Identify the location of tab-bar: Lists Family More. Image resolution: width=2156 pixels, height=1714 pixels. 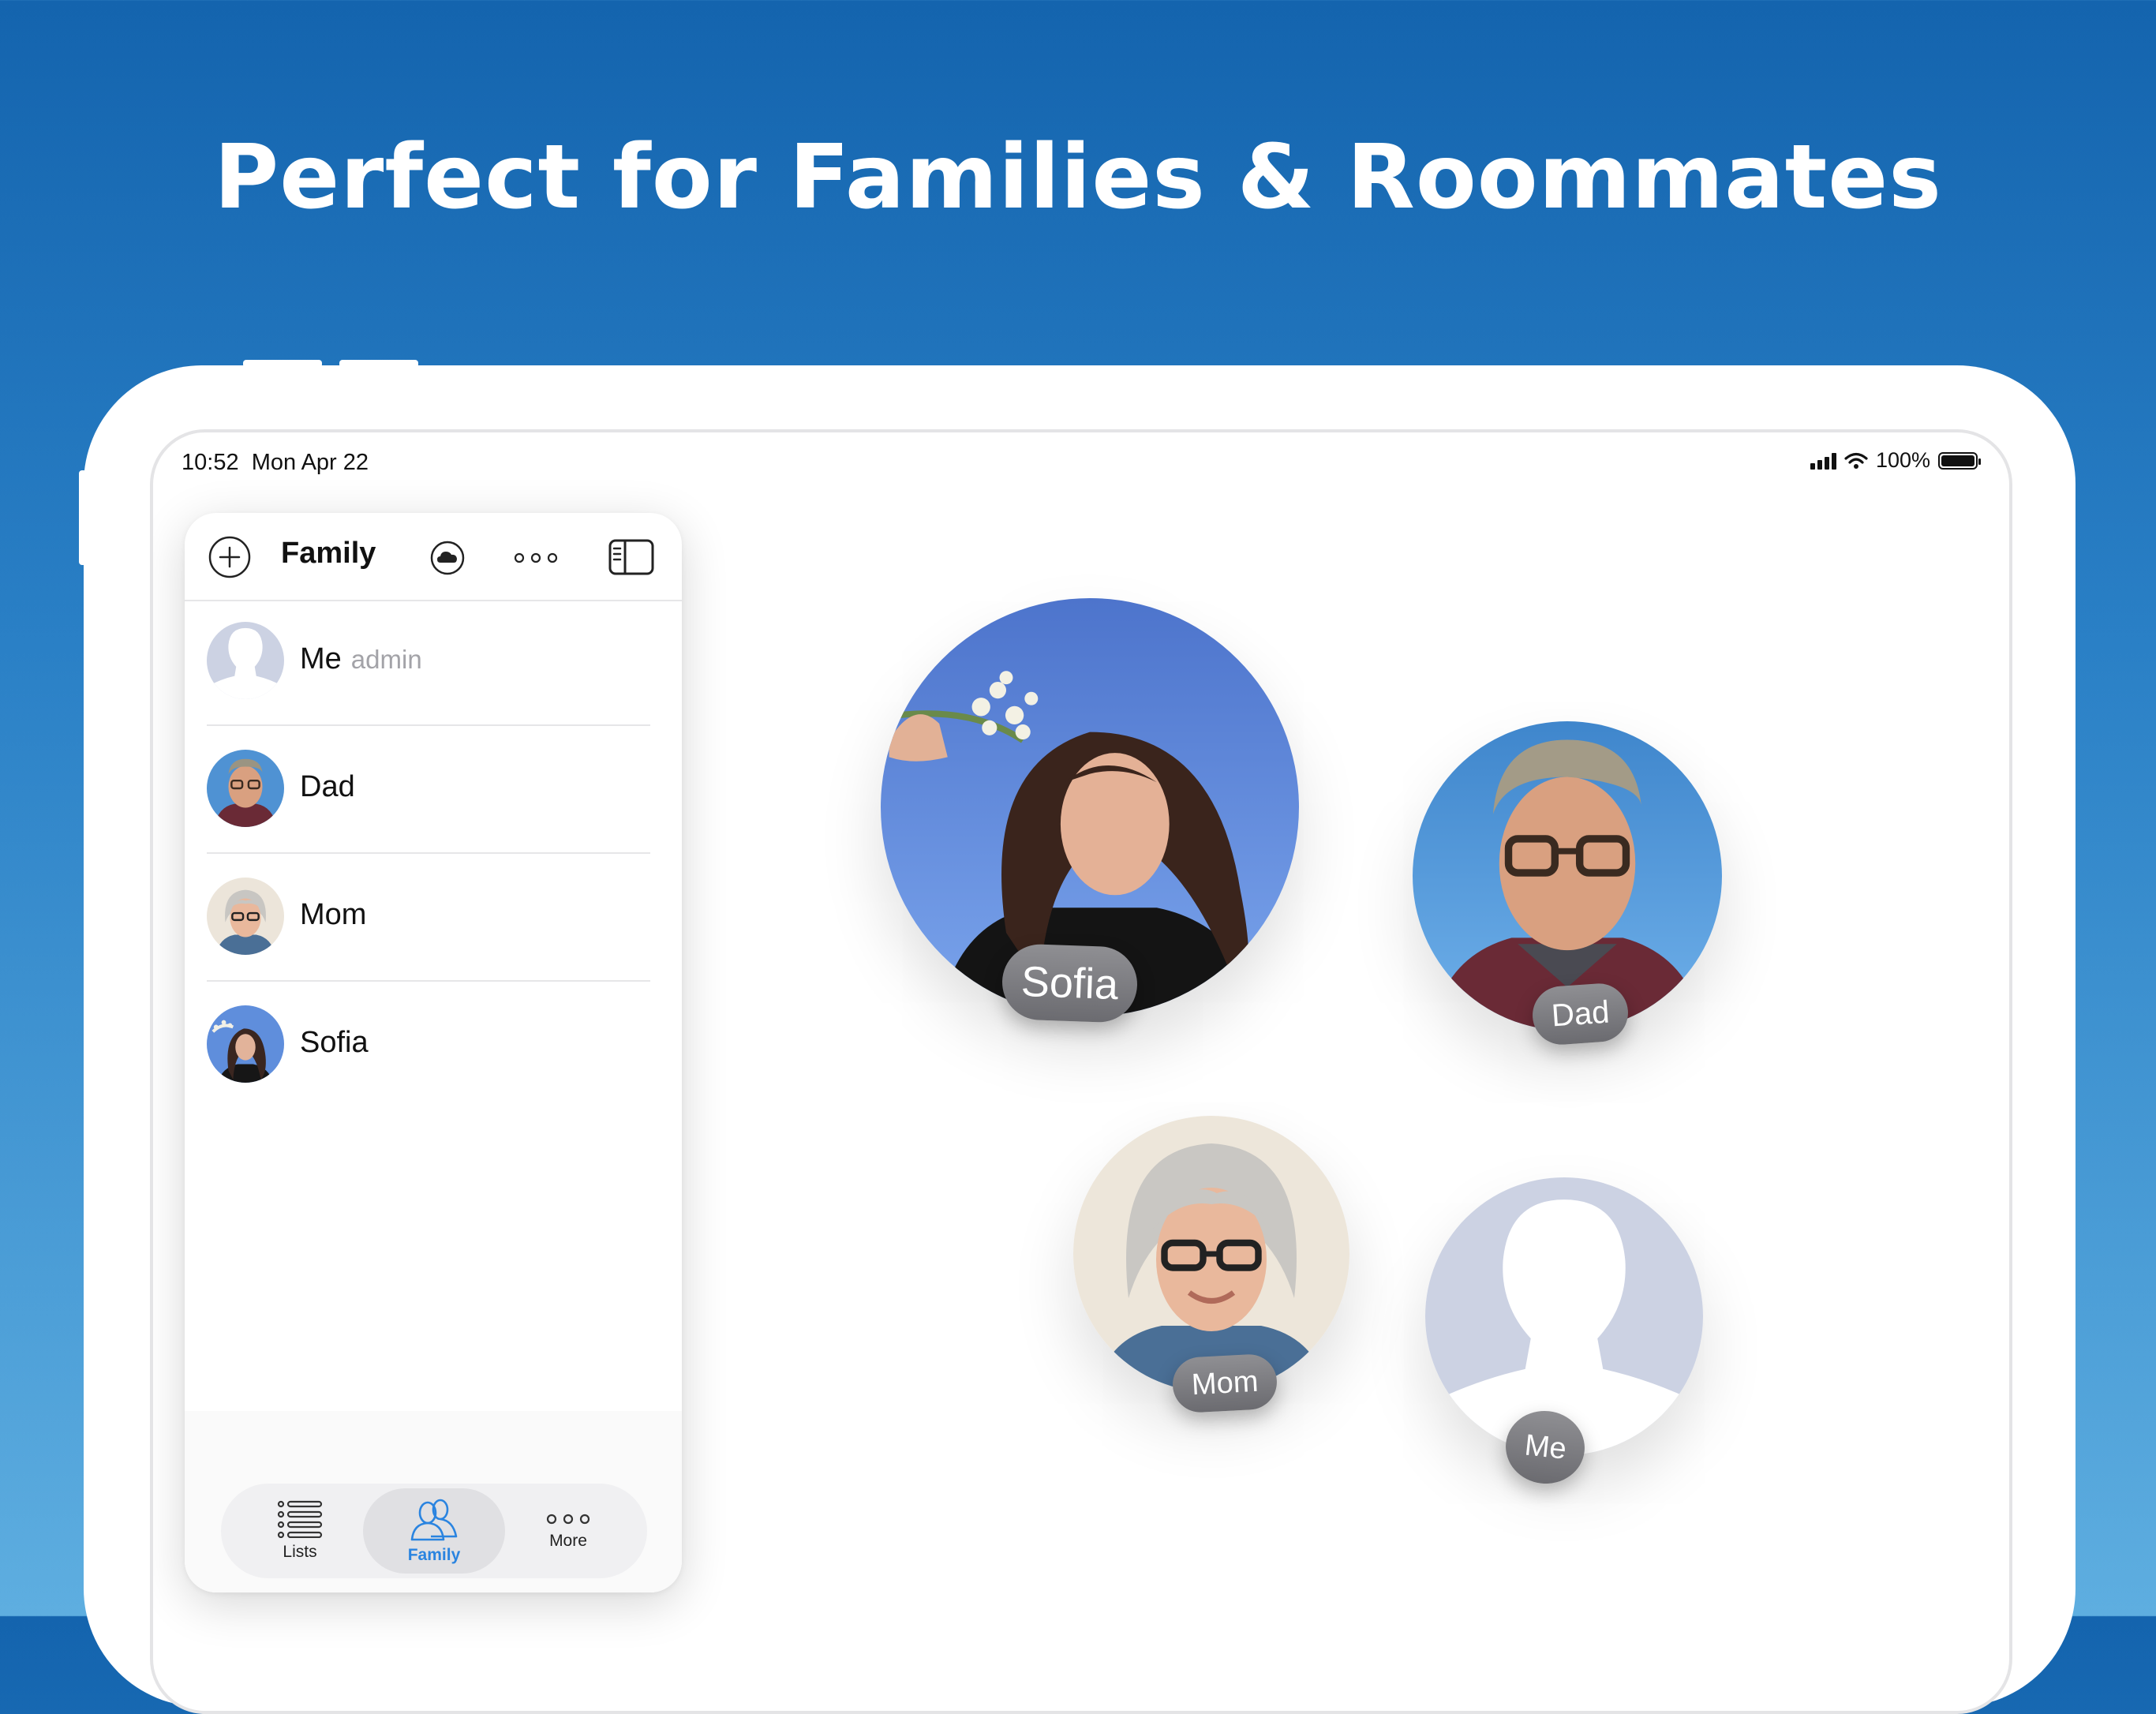
(434, 1531).